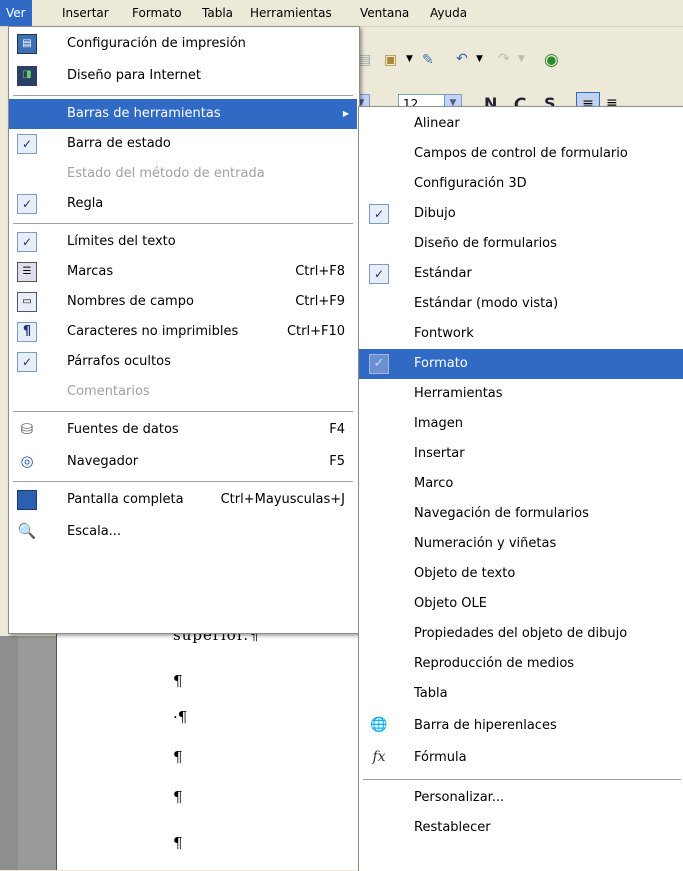  What do you see at coordinates (379, 757) in the screenshot?
I see `formula-fx-icon: fx` at bounding box center [379, 757].